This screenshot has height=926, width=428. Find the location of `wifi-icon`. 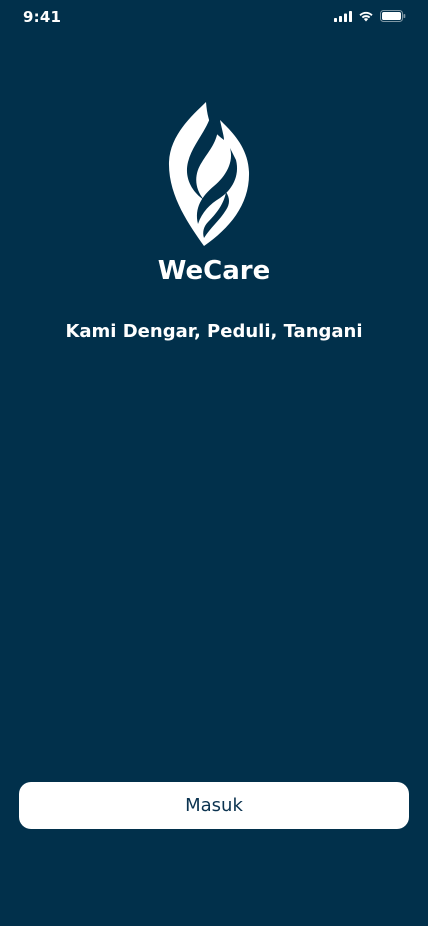

wifi-icon is located at coordinates (366, 16).